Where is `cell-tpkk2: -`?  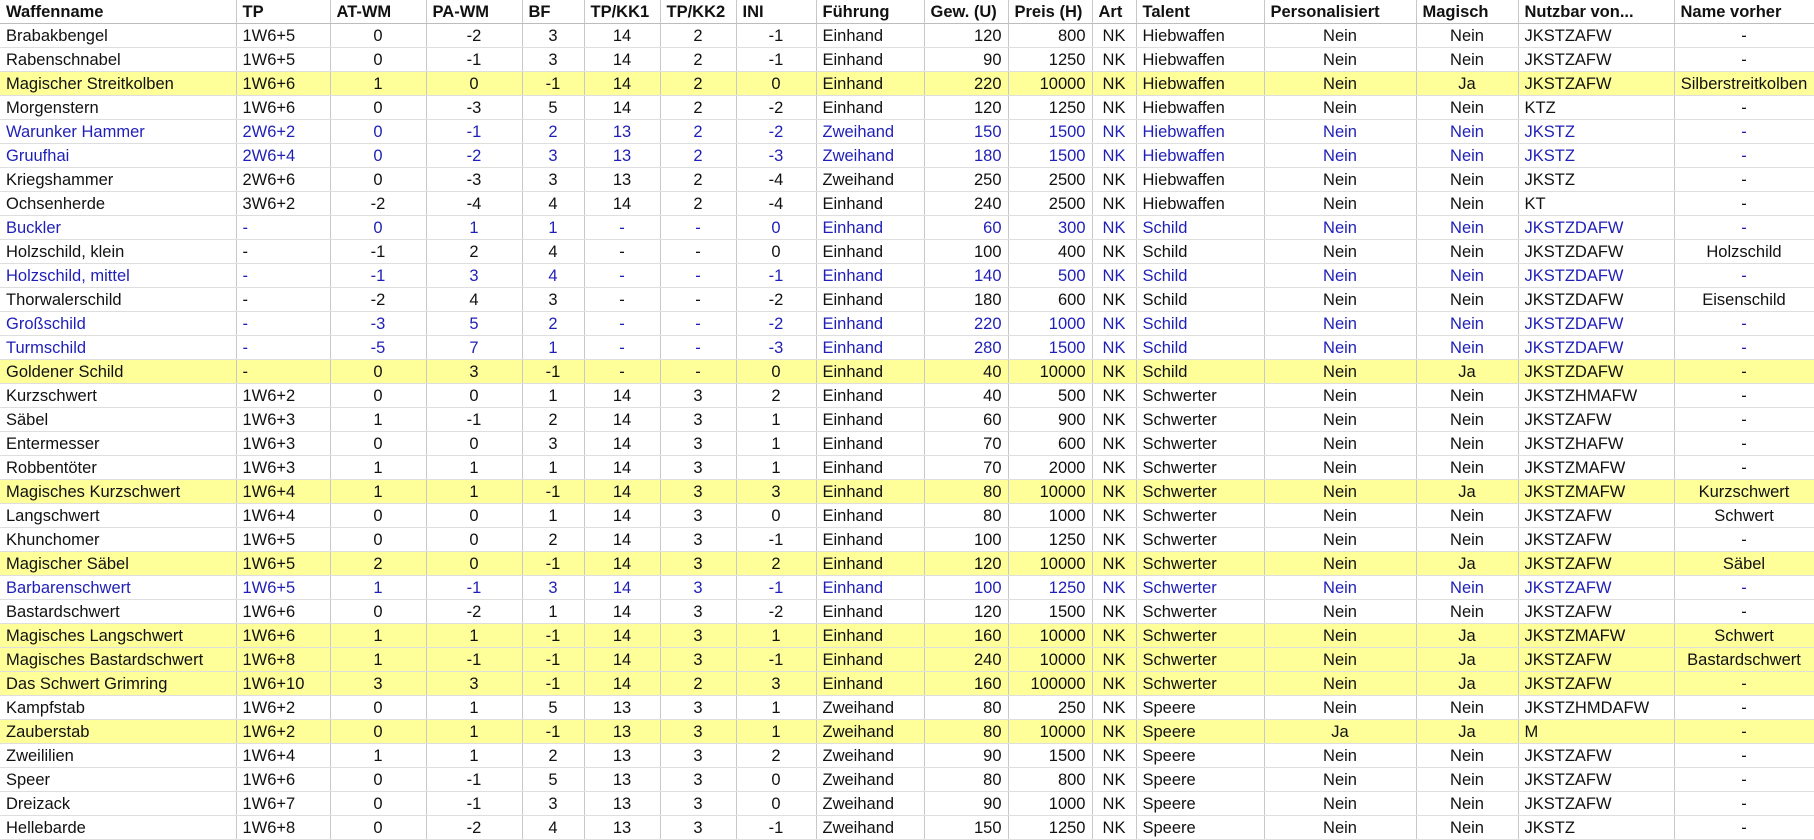 cell-tpkk2: - is located at coordinates (698, 299).